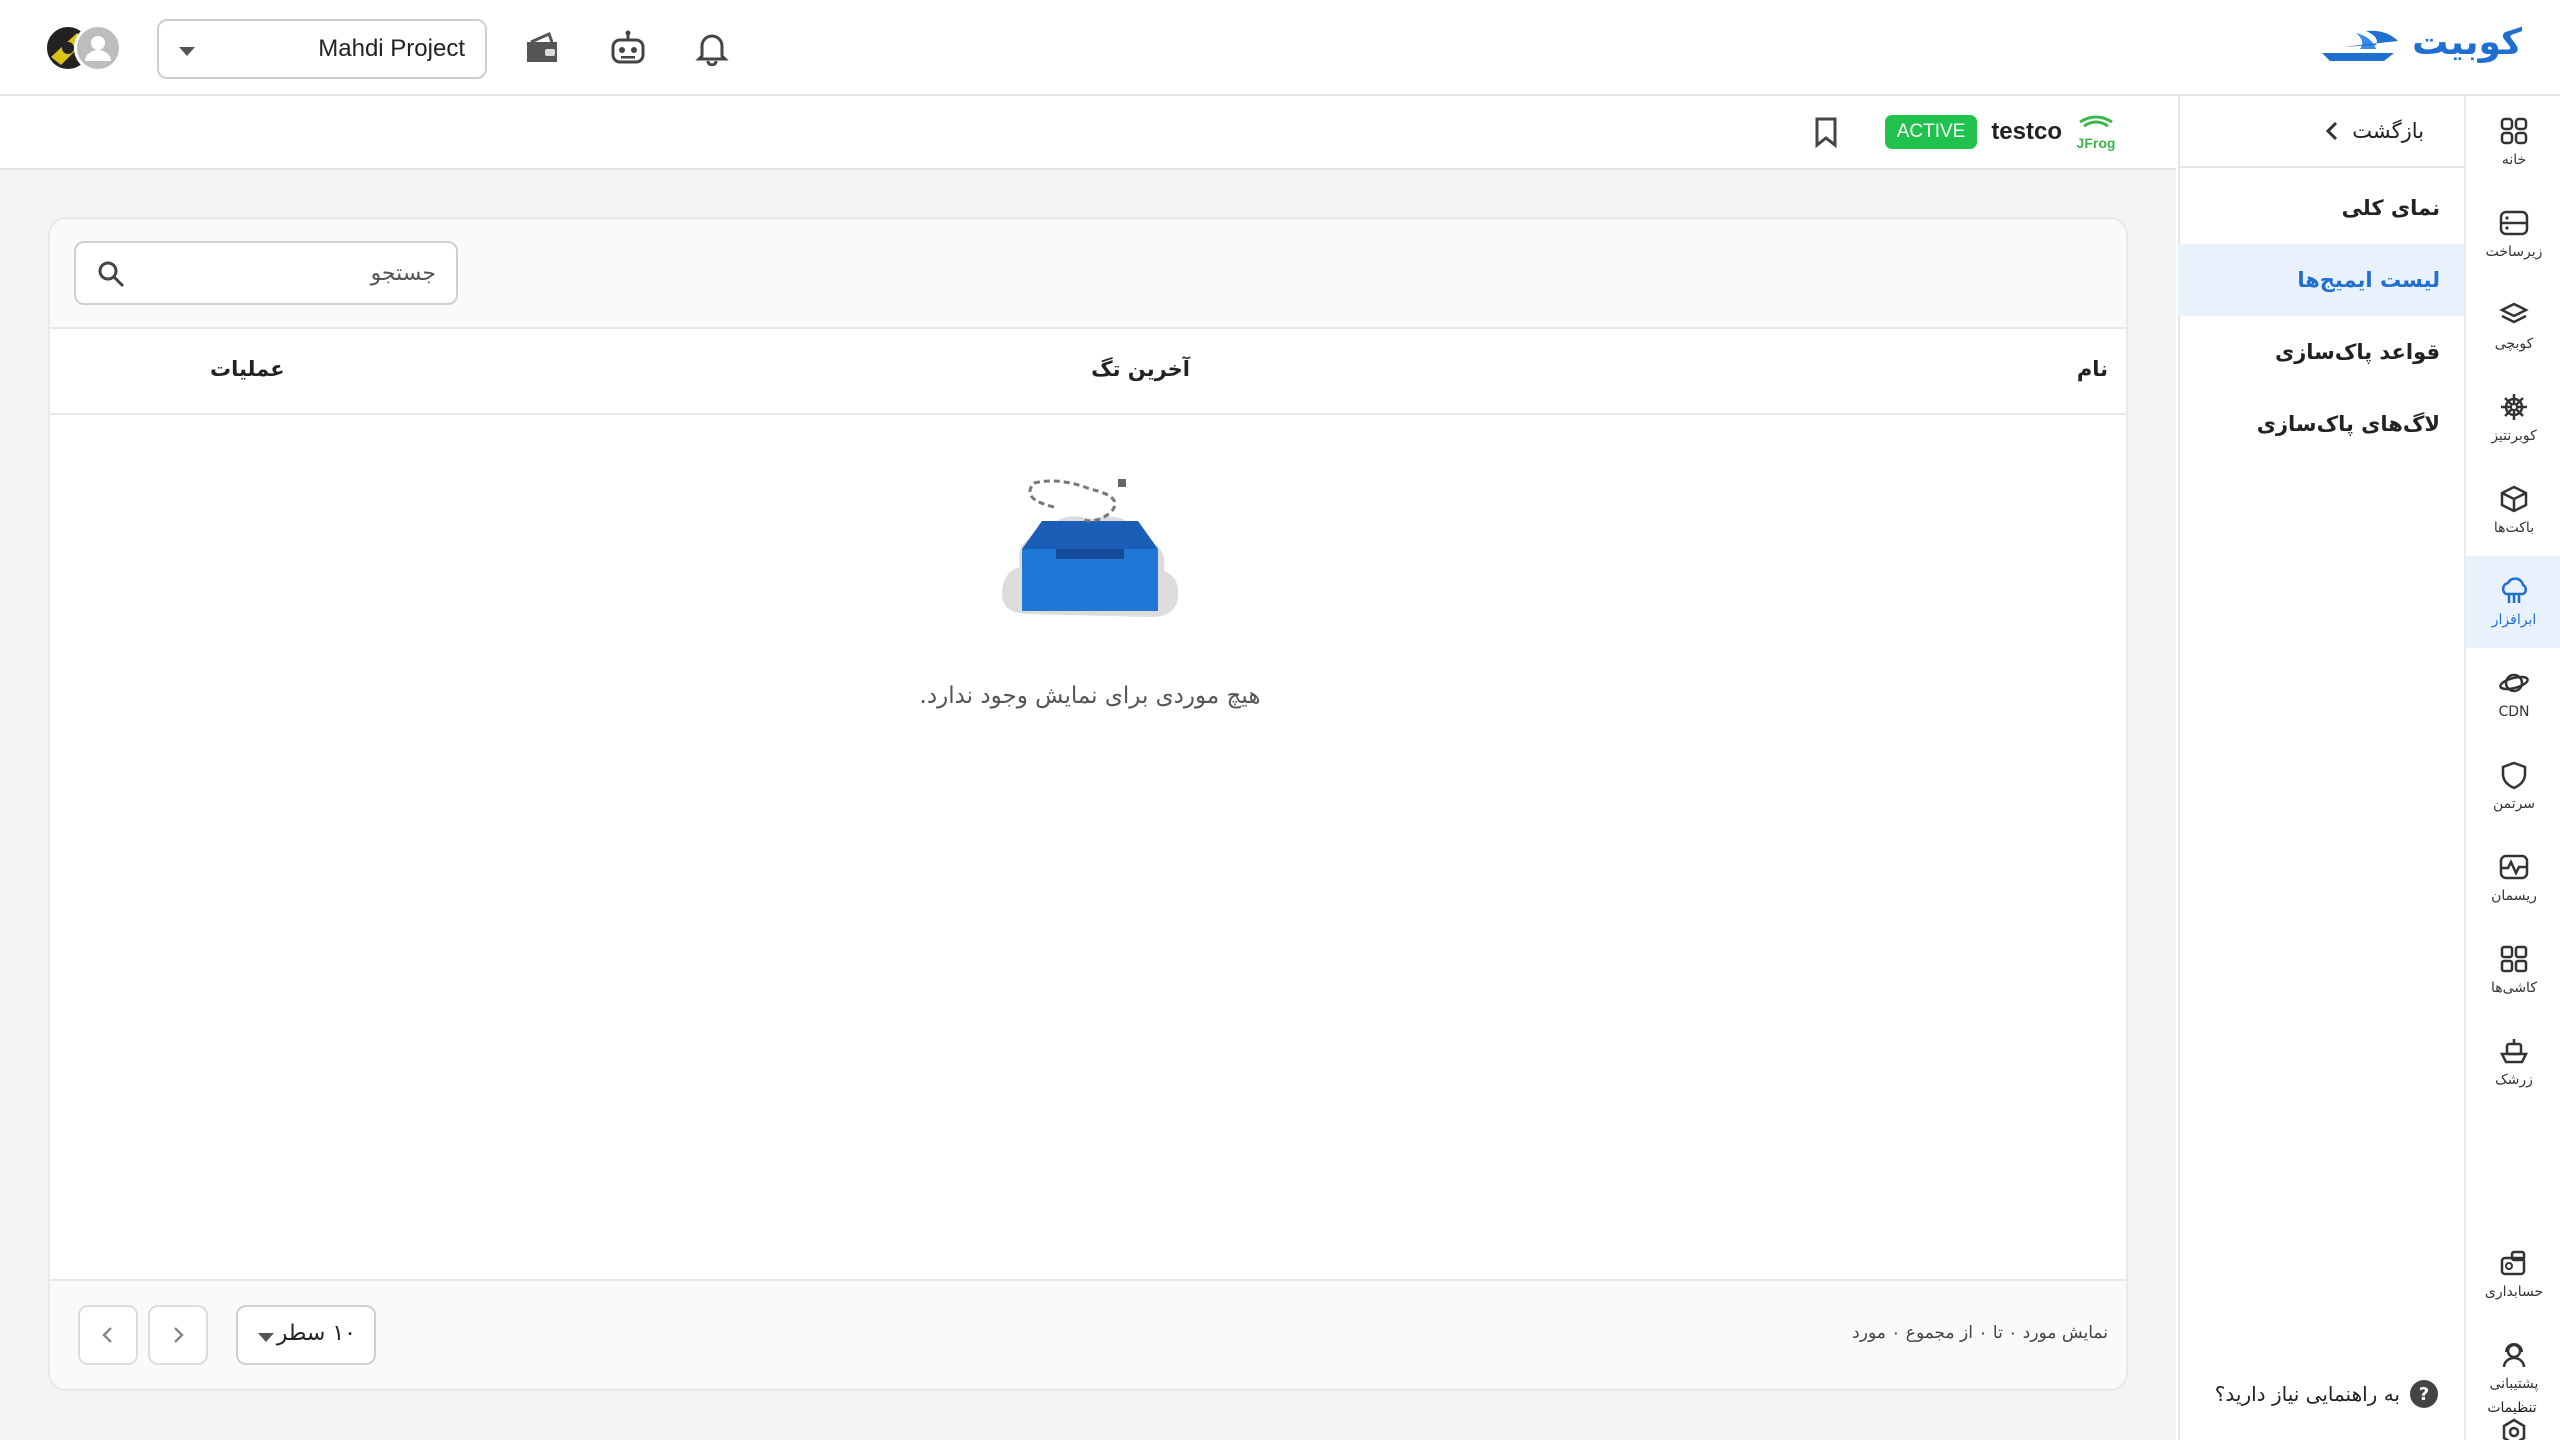 This screenshot has height=1440, width=2560. Describe the element at coordinates (403, 273) in the screenshot. I see `search-placeholder: جستجو` at that location.